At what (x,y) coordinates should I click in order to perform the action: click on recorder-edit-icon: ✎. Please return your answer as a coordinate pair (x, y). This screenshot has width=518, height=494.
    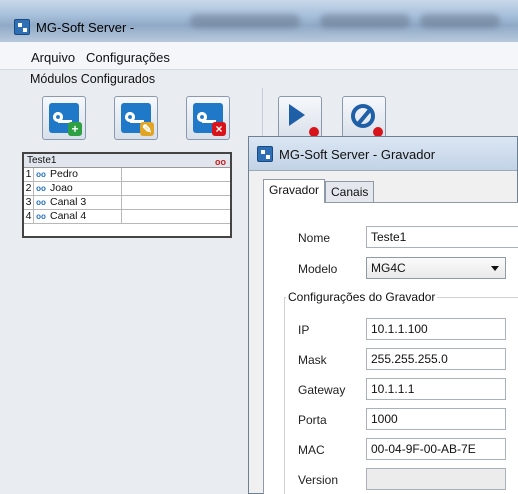
    Looking at the image, I should click on (137, 119).